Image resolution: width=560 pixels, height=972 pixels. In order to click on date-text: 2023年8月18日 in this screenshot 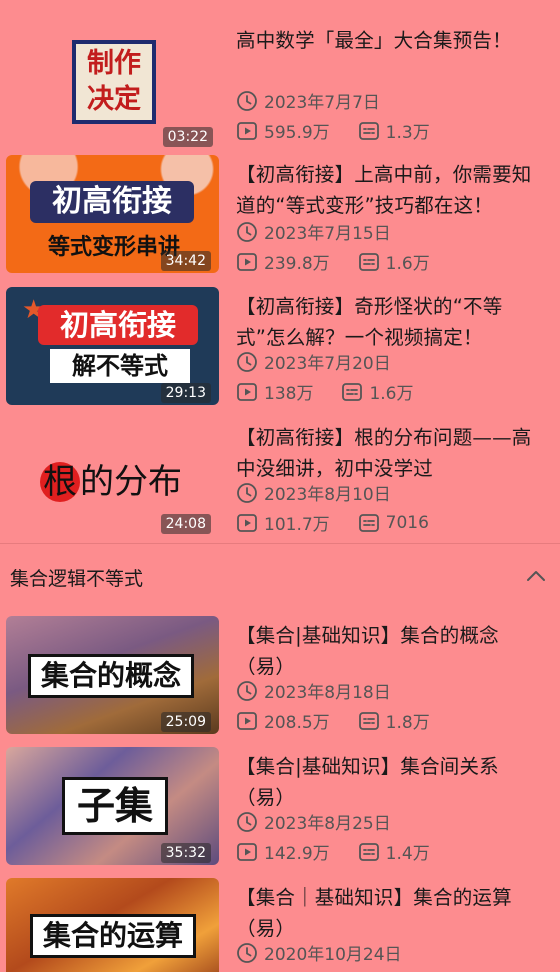, I will do `click(327, 693)`.